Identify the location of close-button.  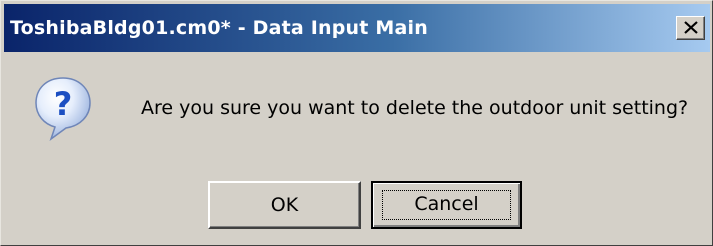
(690, 28).